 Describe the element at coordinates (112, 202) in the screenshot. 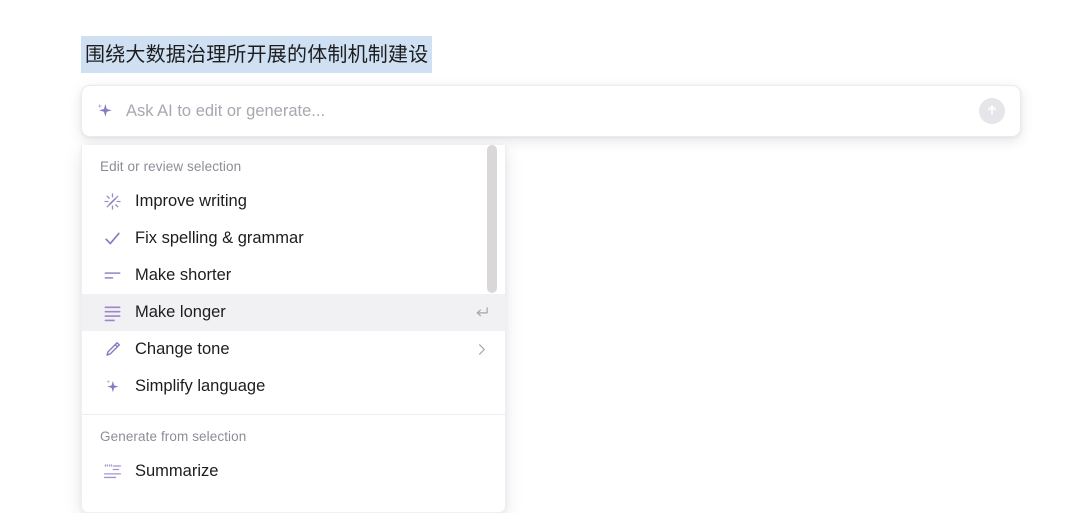

I see `sparkle-burst-icon` at that location.